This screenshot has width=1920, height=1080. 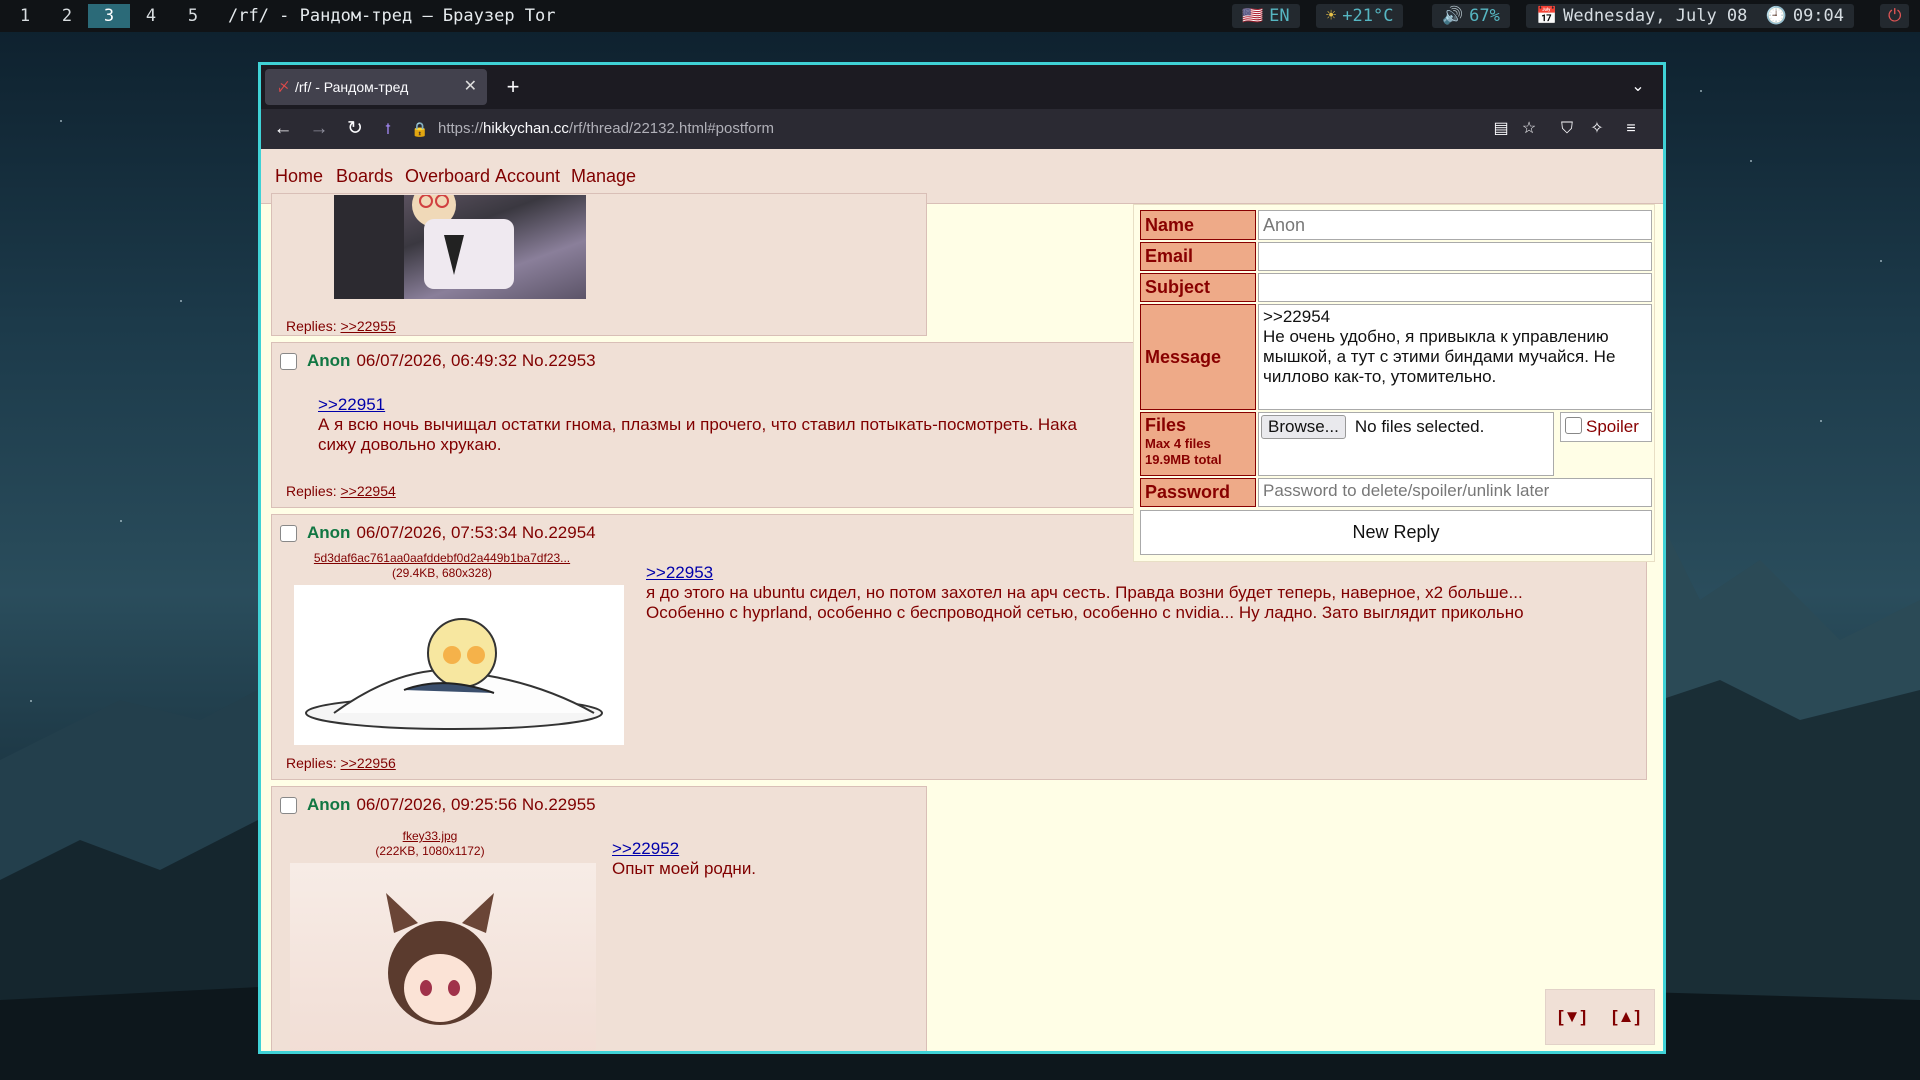 I want to click on files-max: Max 4 files, so click(x=1178, y=443).